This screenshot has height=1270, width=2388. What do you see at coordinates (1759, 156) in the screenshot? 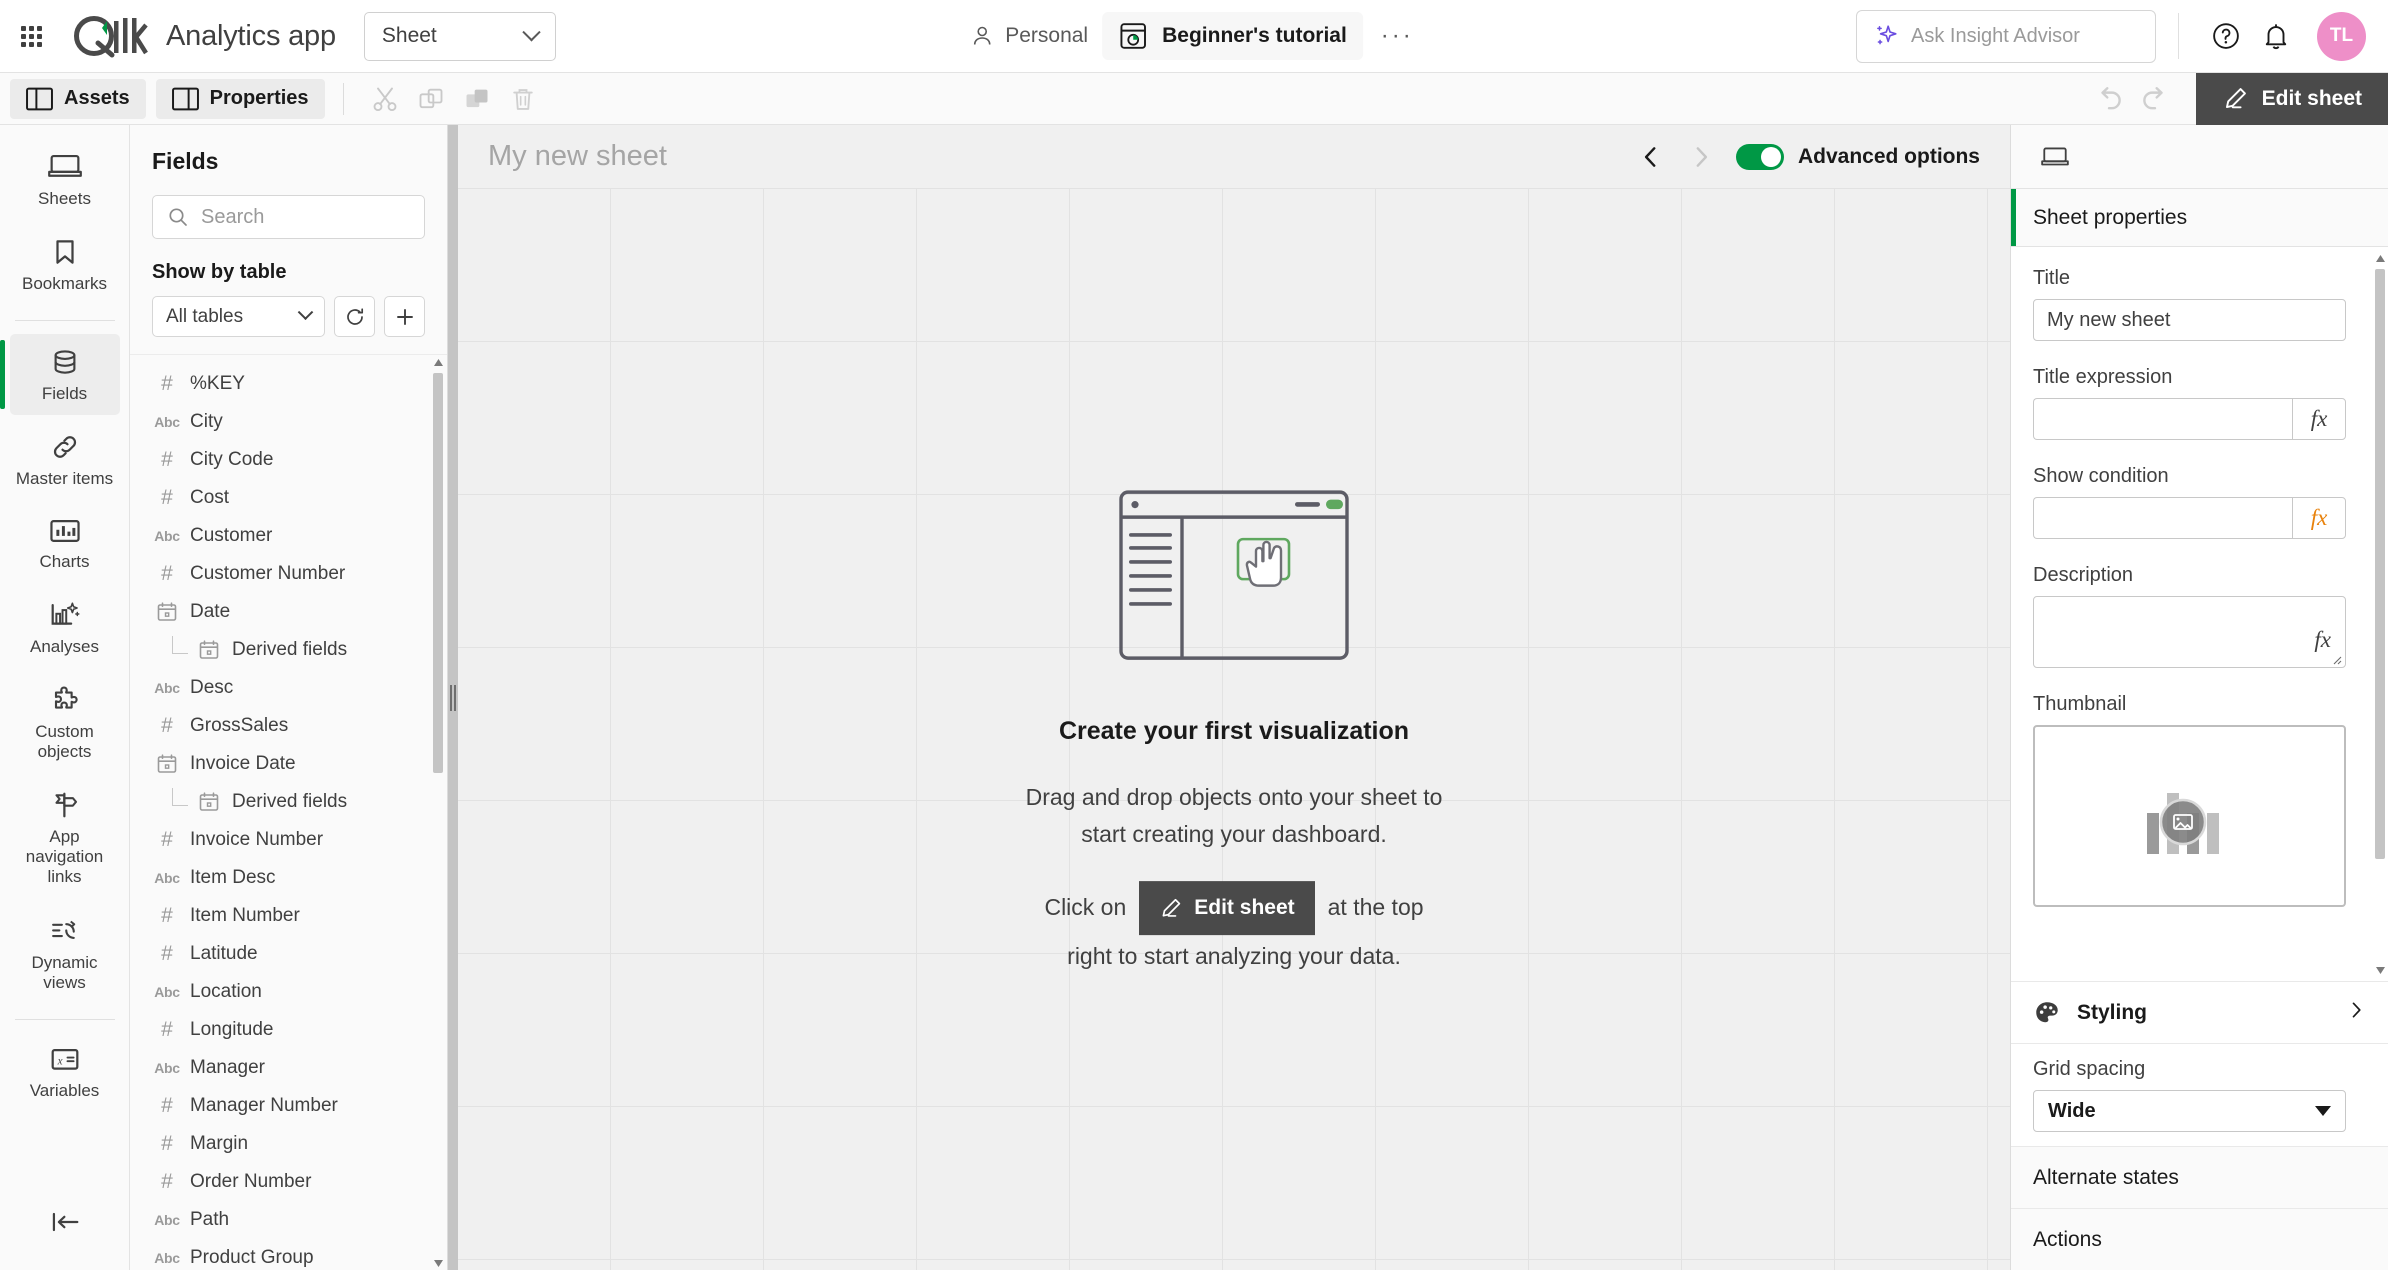
I see `advanced-options-toggle` at bounding box center [1759, 156].